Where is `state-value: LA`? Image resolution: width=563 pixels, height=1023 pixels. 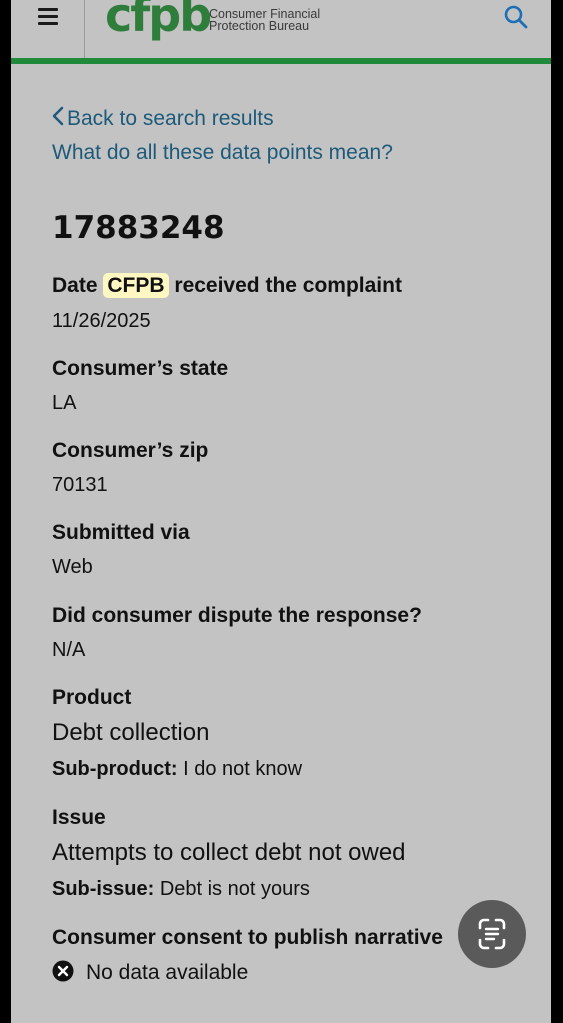
state-value: LA is located at coordinates (64, 403).